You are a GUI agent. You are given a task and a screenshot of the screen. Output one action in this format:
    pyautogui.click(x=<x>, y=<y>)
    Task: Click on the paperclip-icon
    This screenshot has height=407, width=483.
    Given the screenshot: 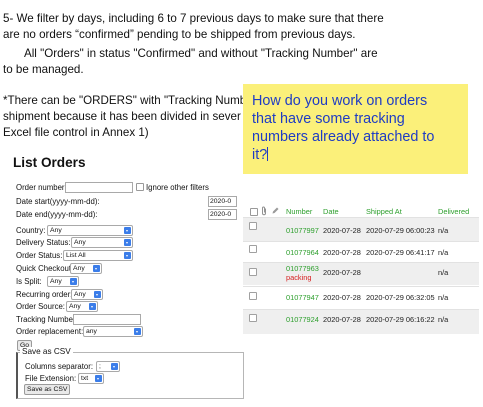 What is the action you would take?
    pyautogui.click(x=264, y=211)
    